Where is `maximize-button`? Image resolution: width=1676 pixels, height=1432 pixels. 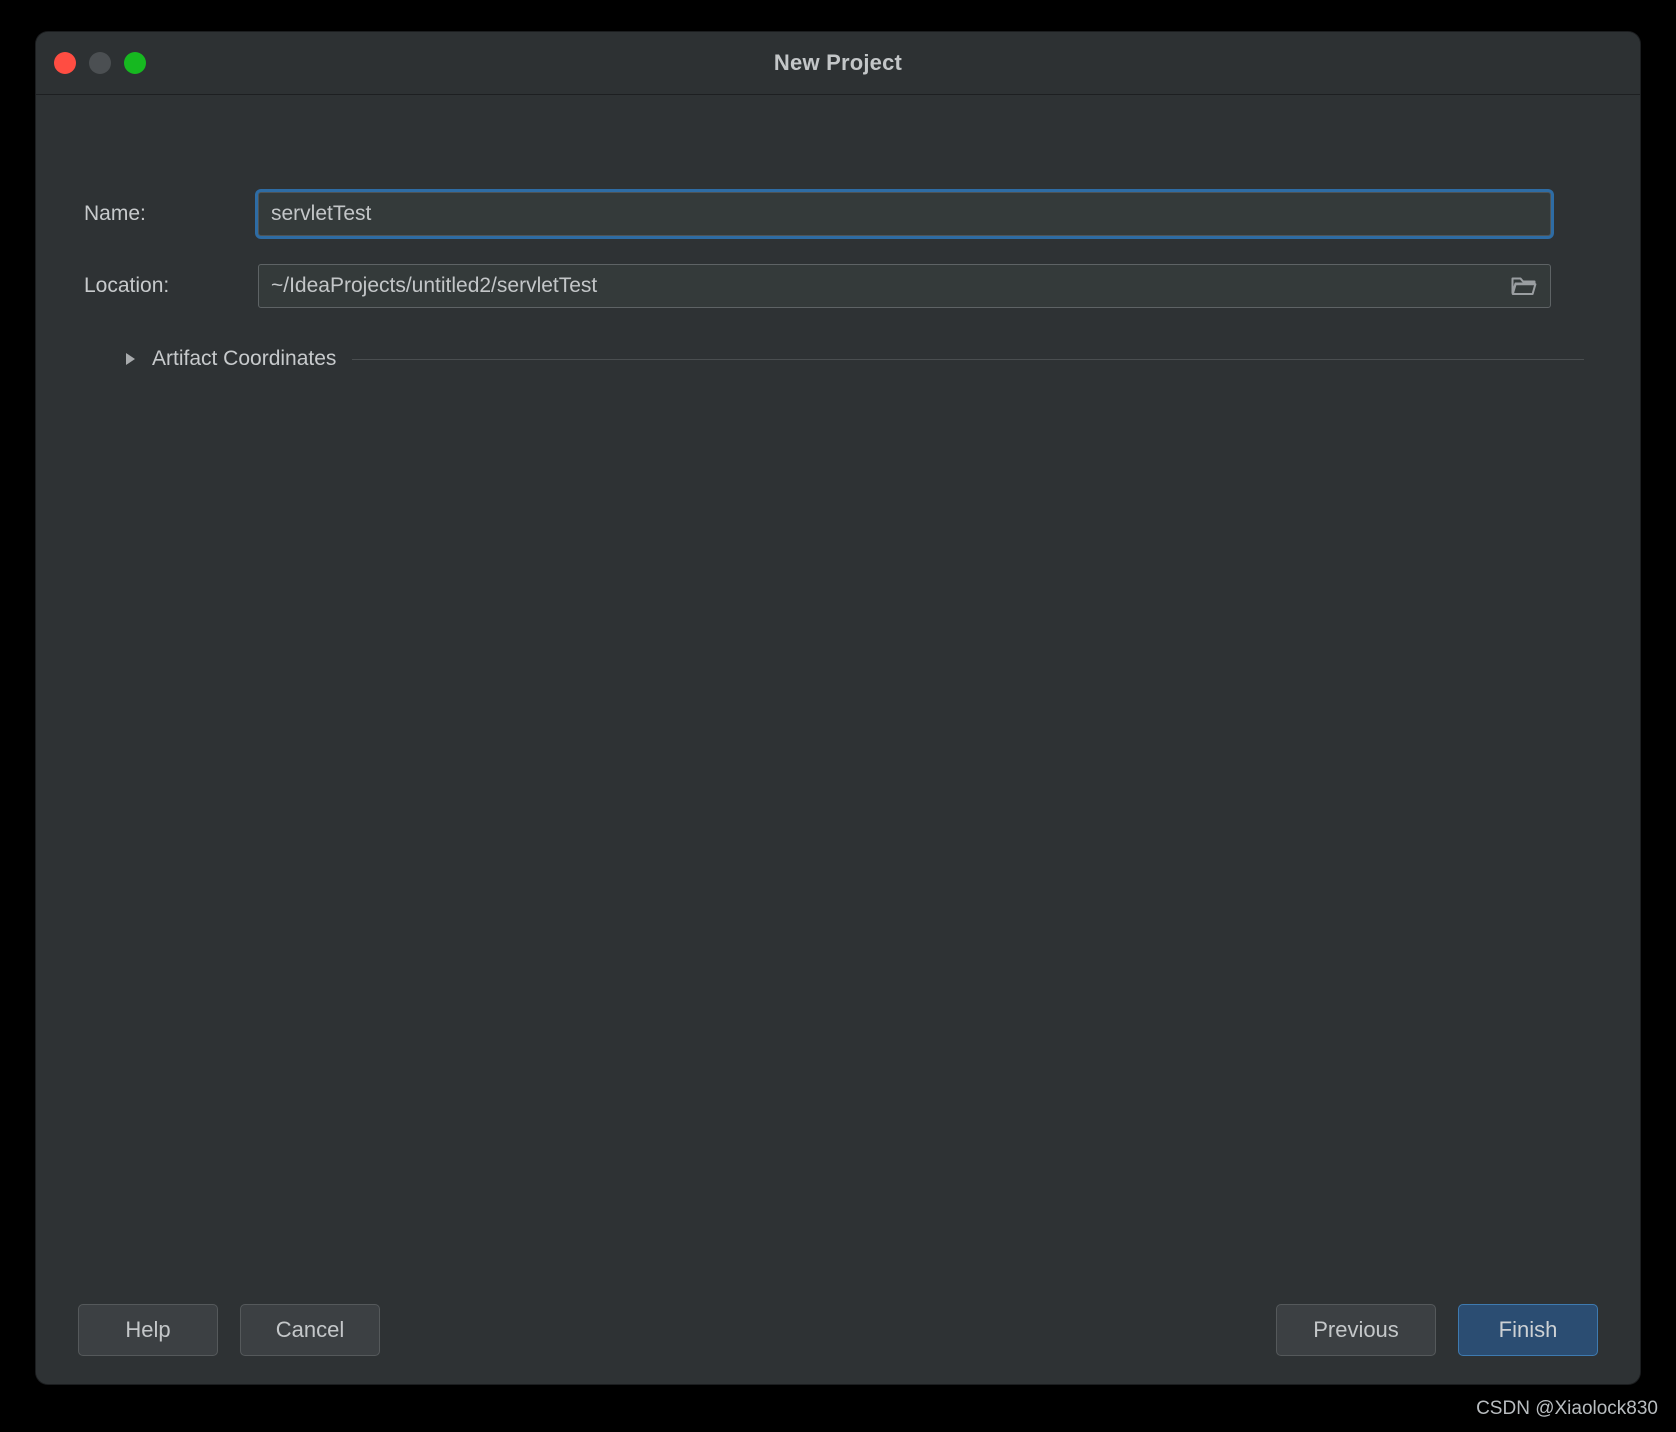 maximize-button is located at coordinates (135, 63).